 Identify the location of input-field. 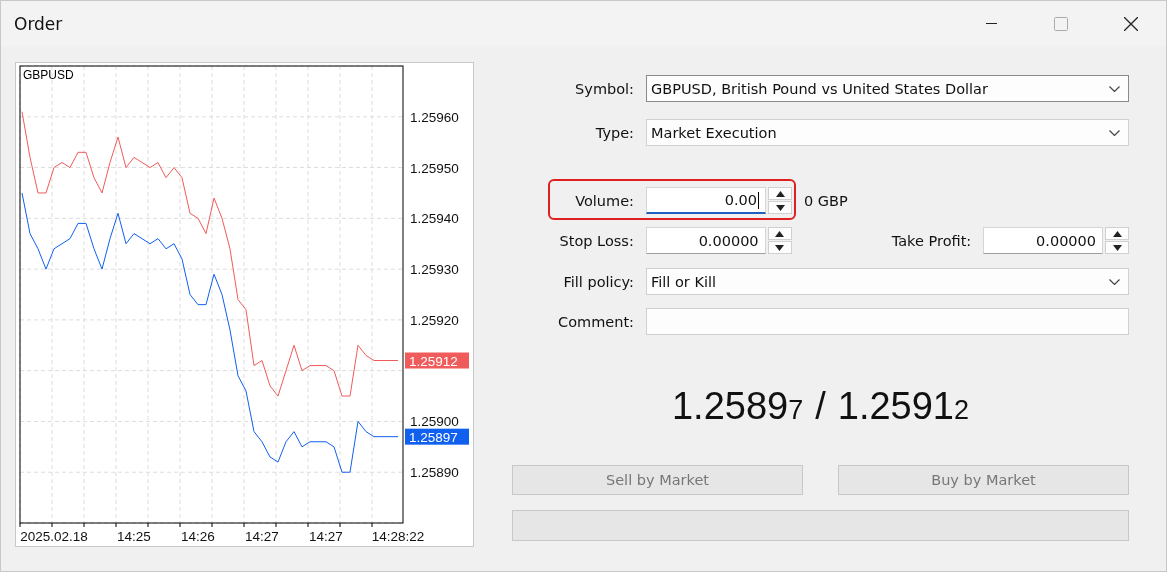
(887, 321).